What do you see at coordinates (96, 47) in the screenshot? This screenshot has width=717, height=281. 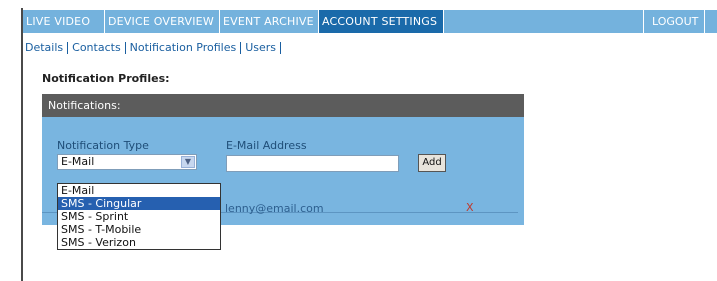 I see `subnav-contacts: Contacts` at bounding box center [96, 47].